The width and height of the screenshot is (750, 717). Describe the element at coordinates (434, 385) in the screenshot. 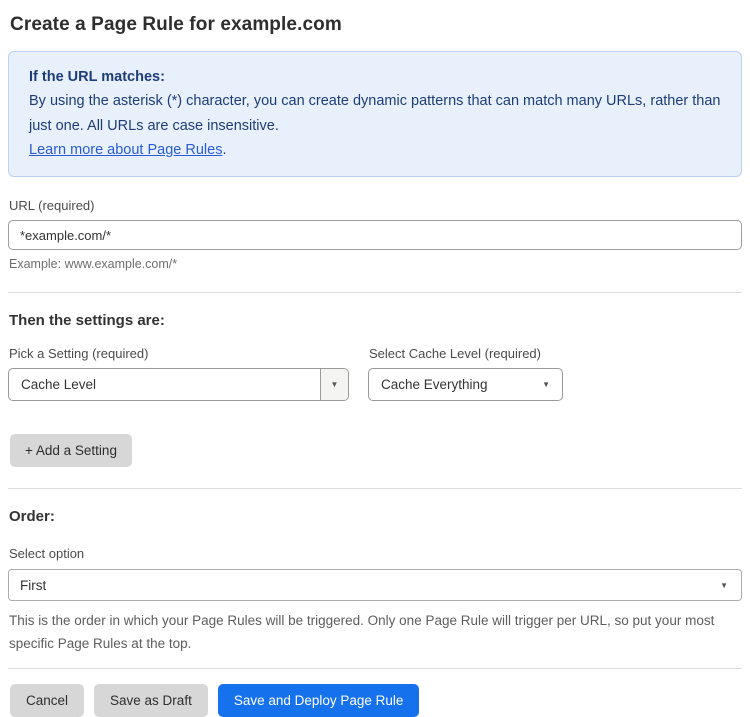

I see `cache-level-select-value: Cache Everything` at that location.